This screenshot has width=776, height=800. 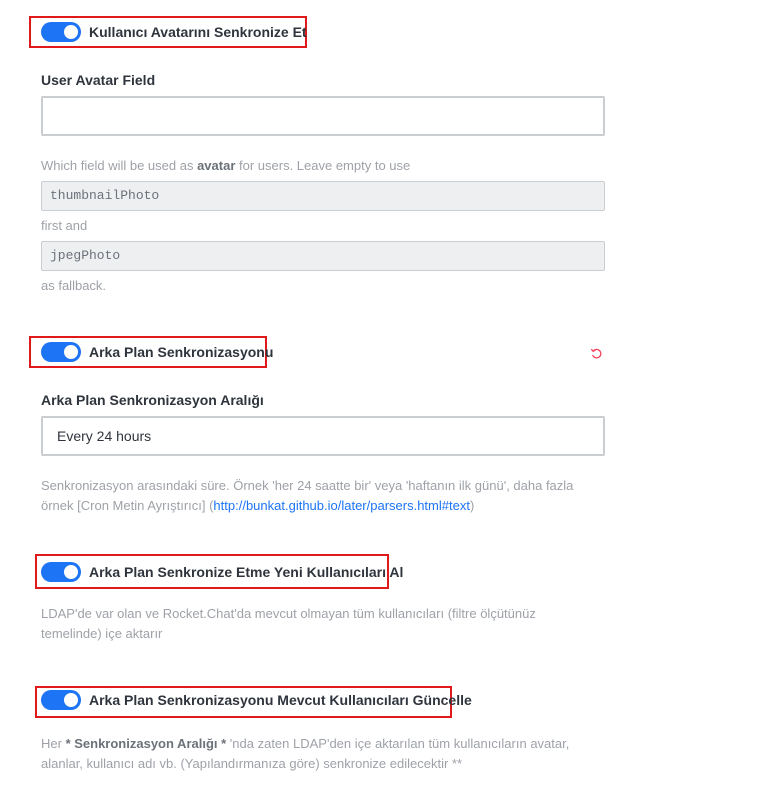 What do you see at coordinates (61, 700) in the screenshot?
I see `update-existing-users-toggle` at bounding box center [61, 700].